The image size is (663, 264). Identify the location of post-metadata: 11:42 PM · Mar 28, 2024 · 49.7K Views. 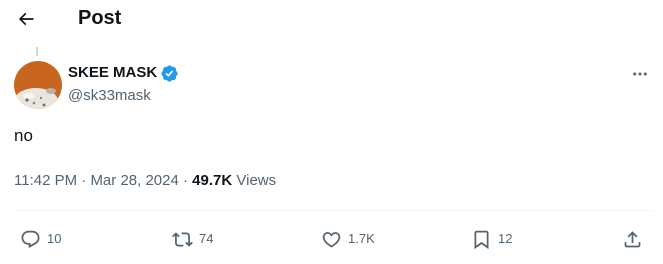
(145, 181).